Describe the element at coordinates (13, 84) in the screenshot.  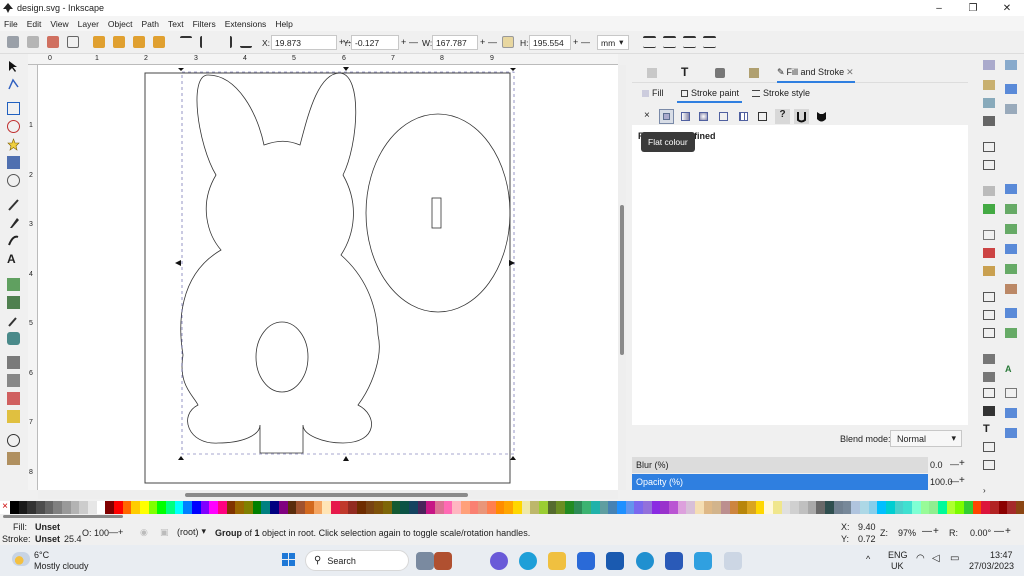
I see `node-tool-icon` at that location.